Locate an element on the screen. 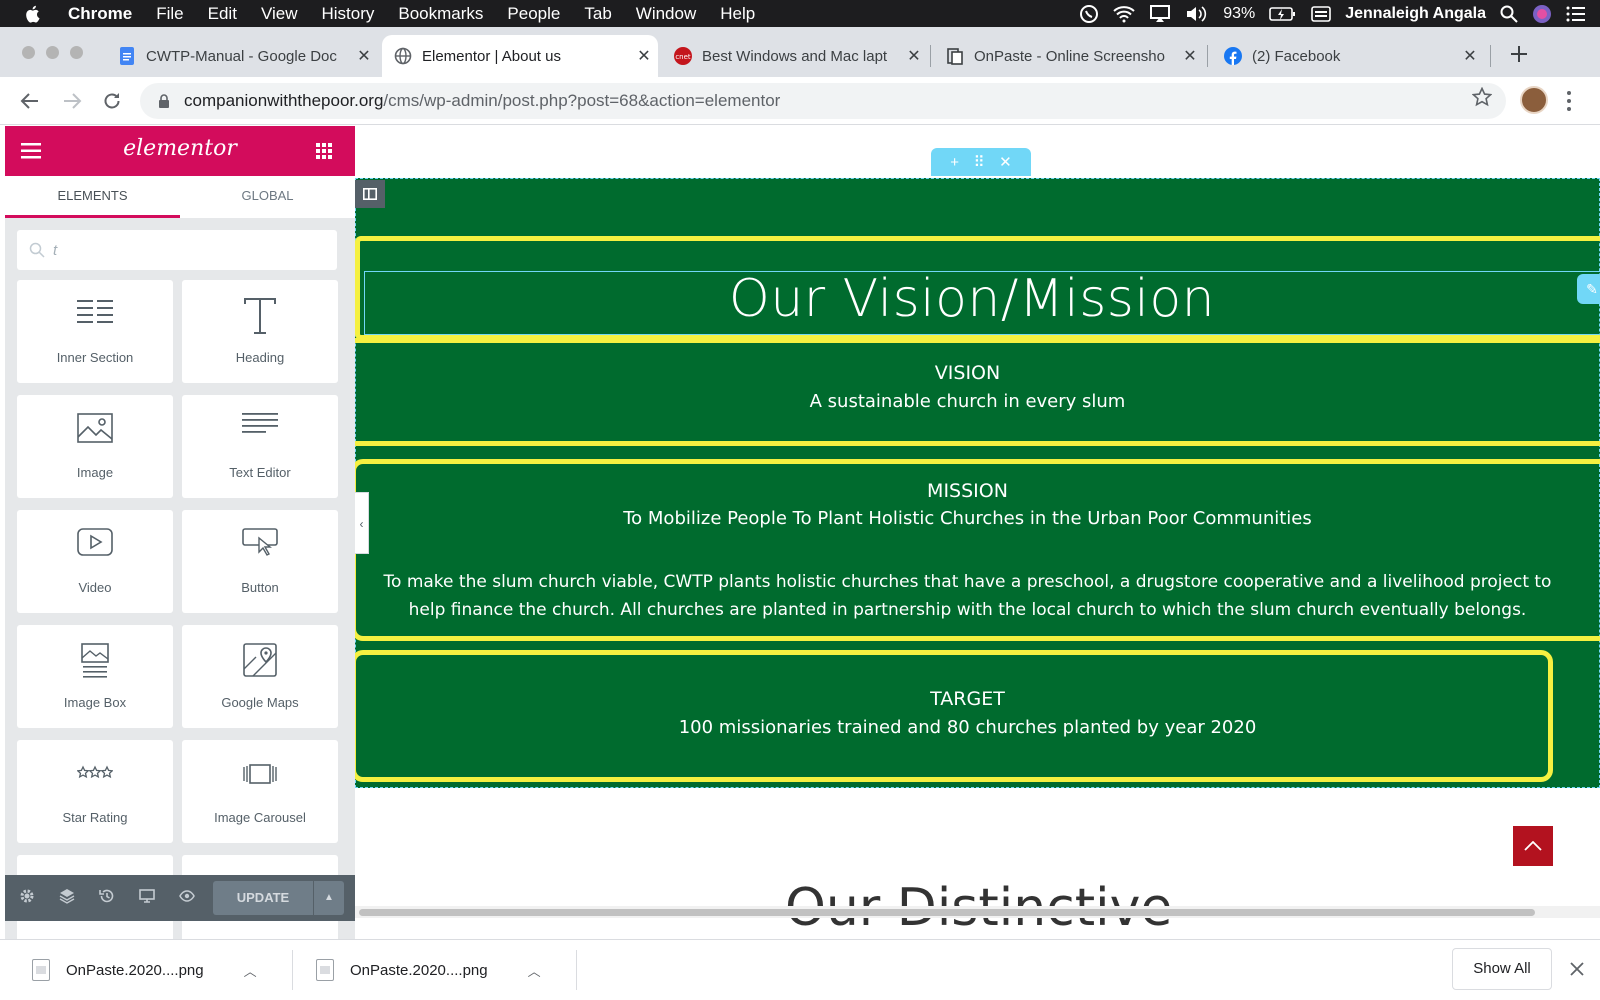 Image resolution: width=1600 pixels, height=1000 pixels. menu-file: File is located at coordinates (169, 14).